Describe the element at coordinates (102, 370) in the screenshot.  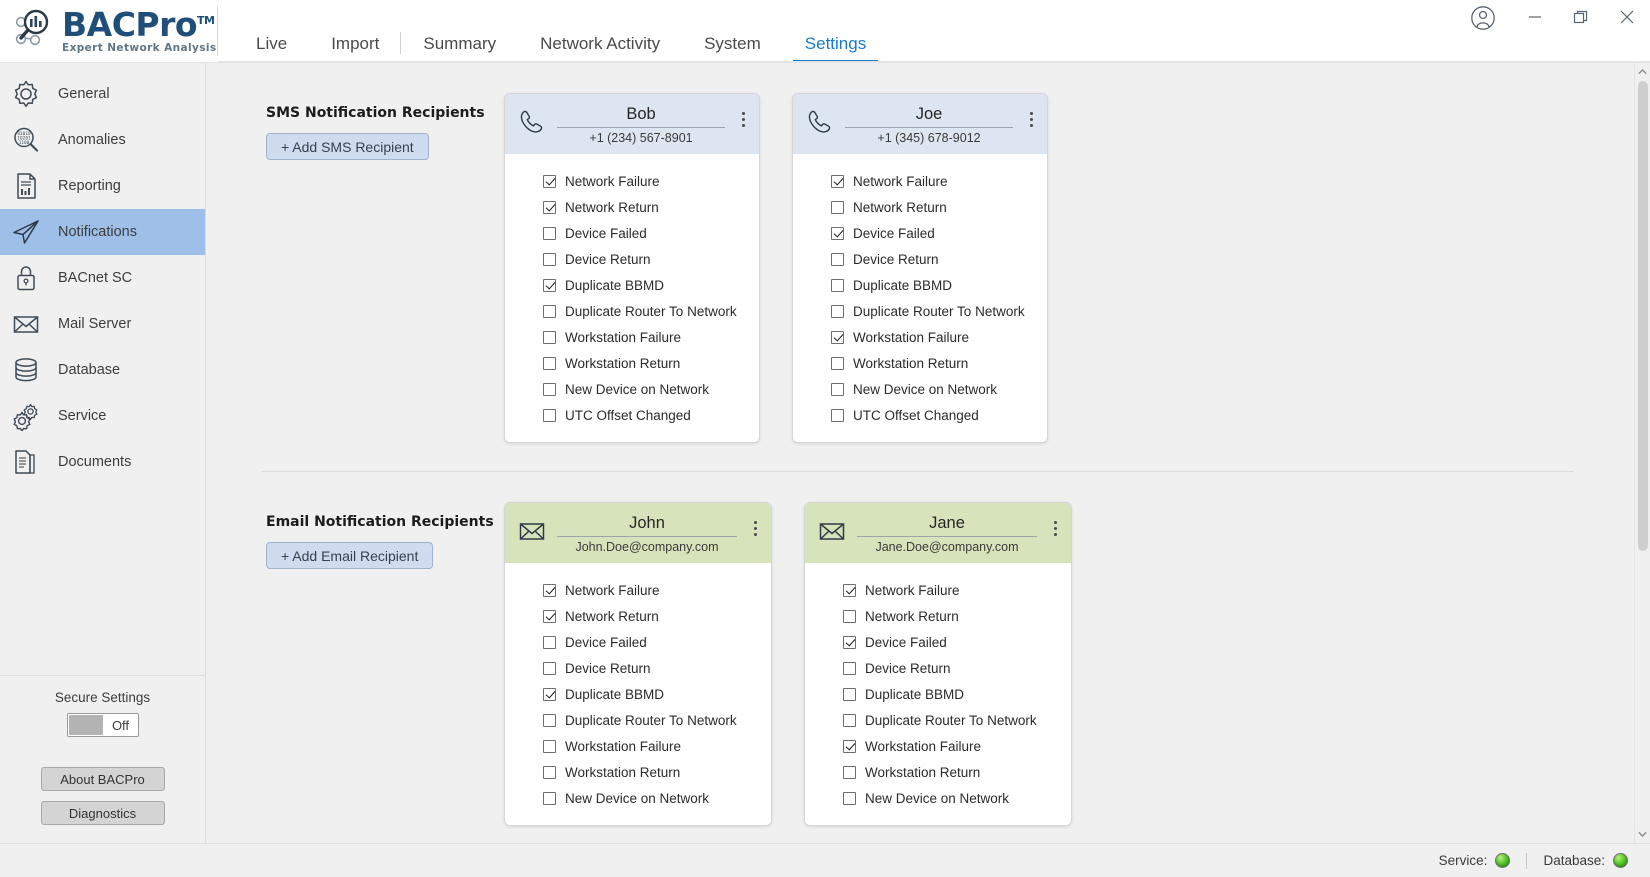
I see `sidebar-item-database: Database` at that location.